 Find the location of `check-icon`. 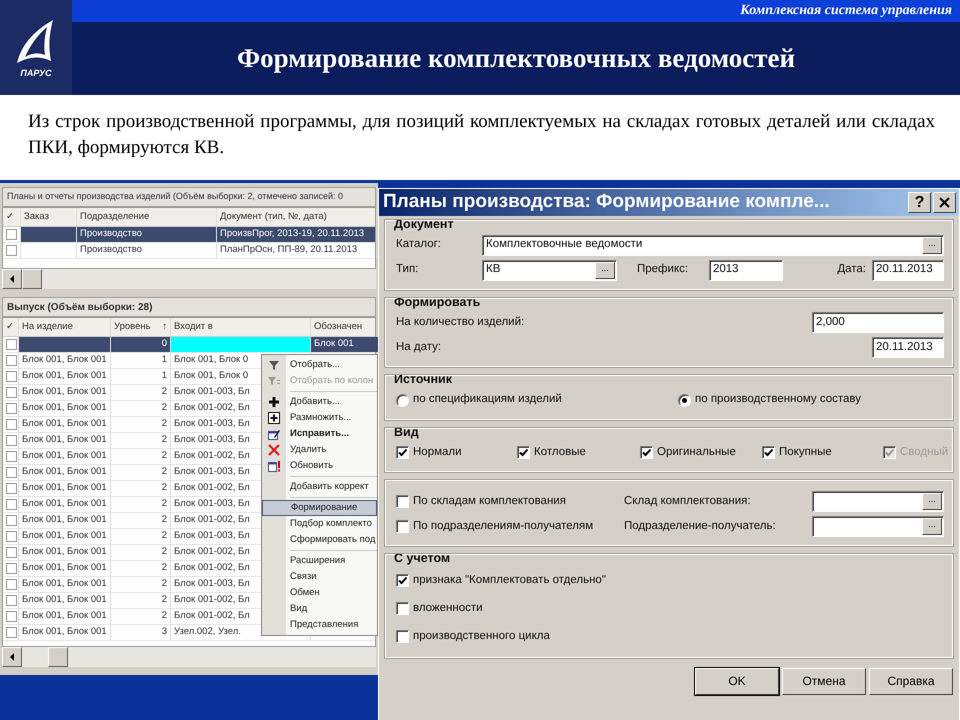

check-icon is located at coordinates (646, 452).